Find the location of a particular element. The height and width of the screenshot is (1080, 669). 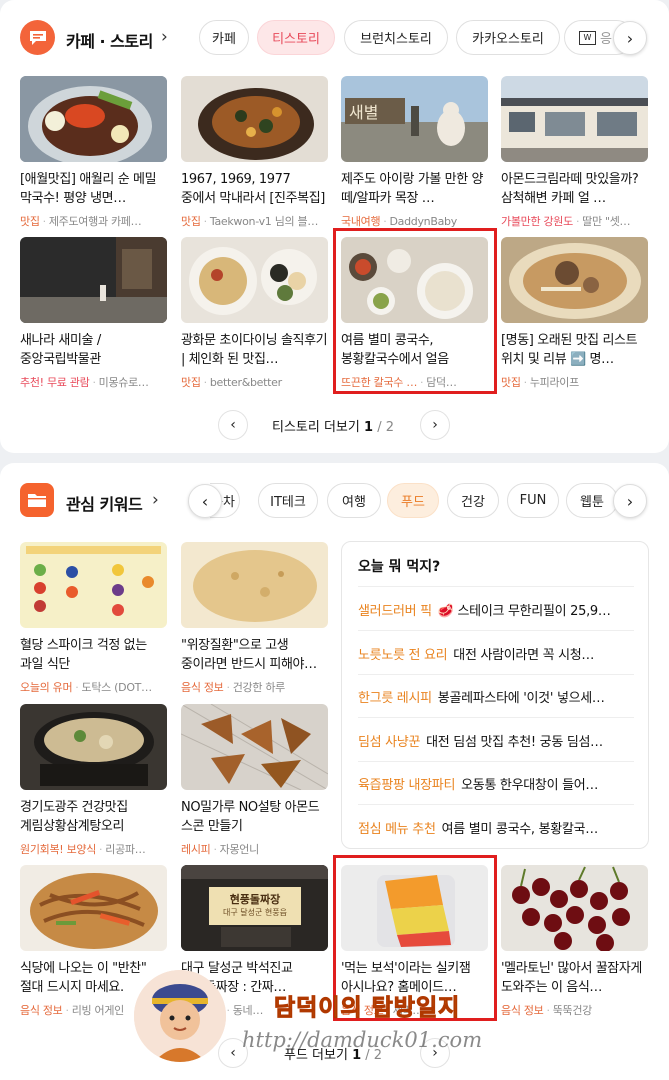

list-item: 식당에 나오는 이 "반찬" 절대 드시지 마세요. 음식 정보 · 리빙 어게인 is located at coordinates (93, 941).